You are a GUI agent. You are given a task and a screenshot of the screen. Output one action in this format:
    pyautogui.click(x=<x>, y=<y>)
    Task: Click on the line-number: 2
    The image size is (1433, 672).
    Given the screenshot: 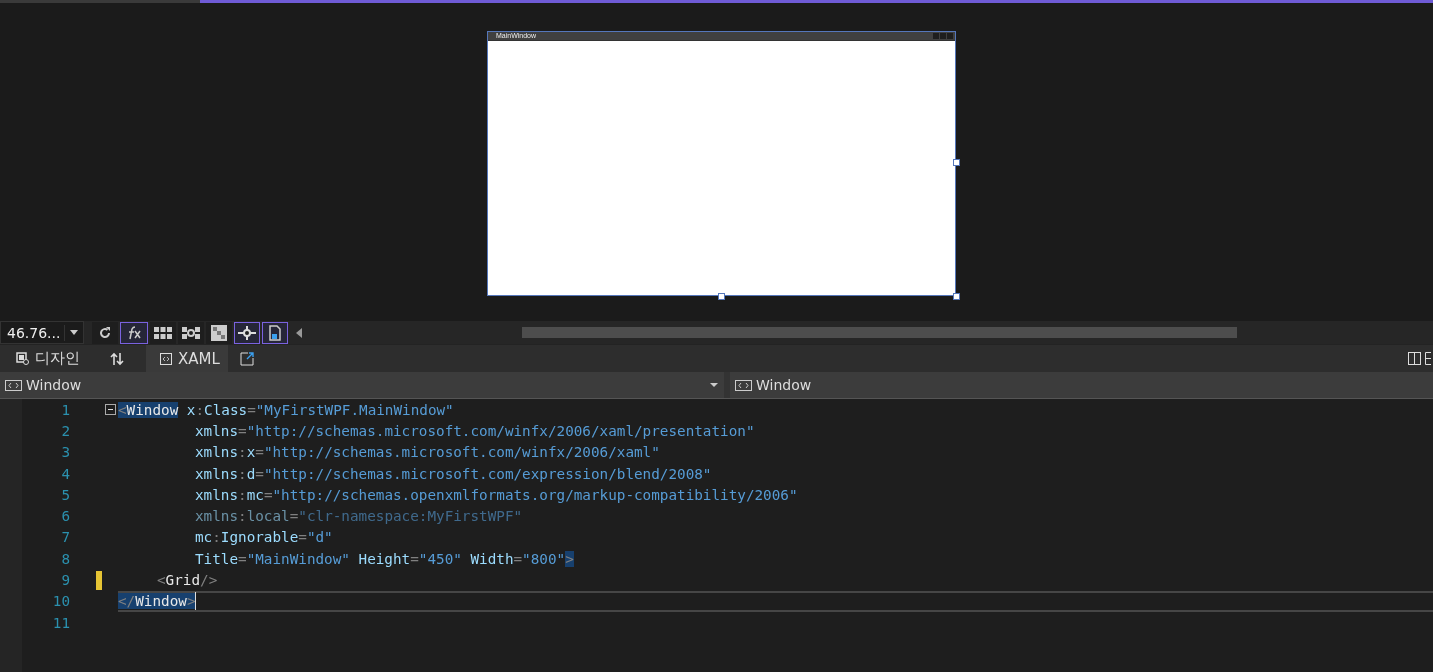 What is the action you would take?
    pyautogui.click(x=65, y=430)
    